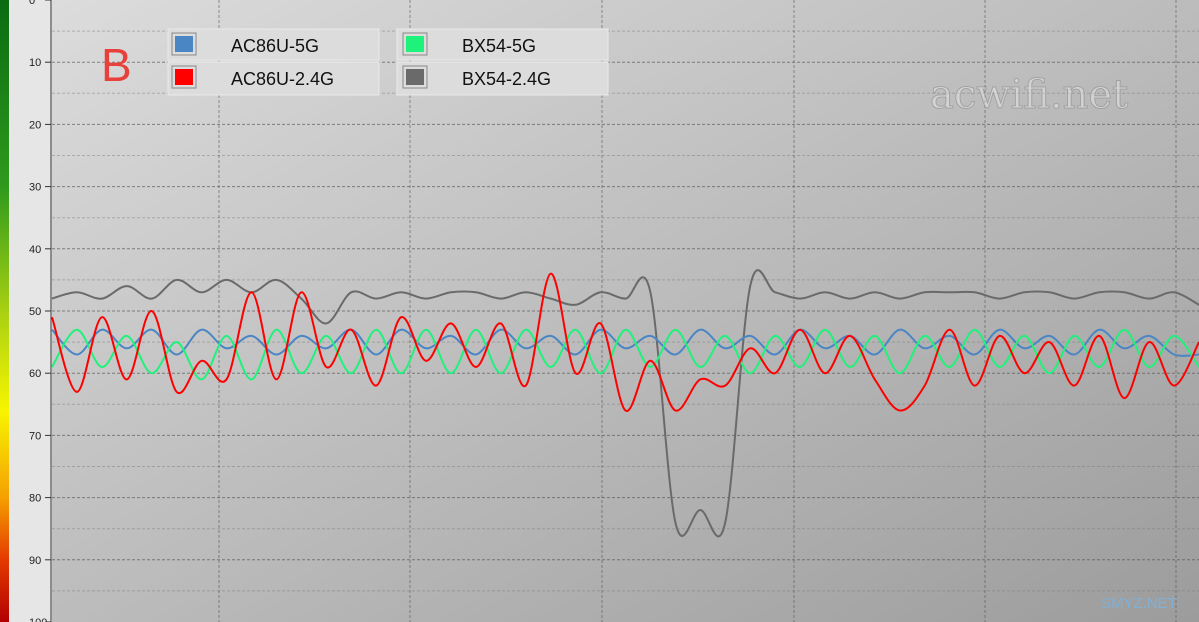 The image size is (1199, 622). Describe the element at coordinates (38, 619) in the screenshot. I see `y-tick-label: 100` at that location.